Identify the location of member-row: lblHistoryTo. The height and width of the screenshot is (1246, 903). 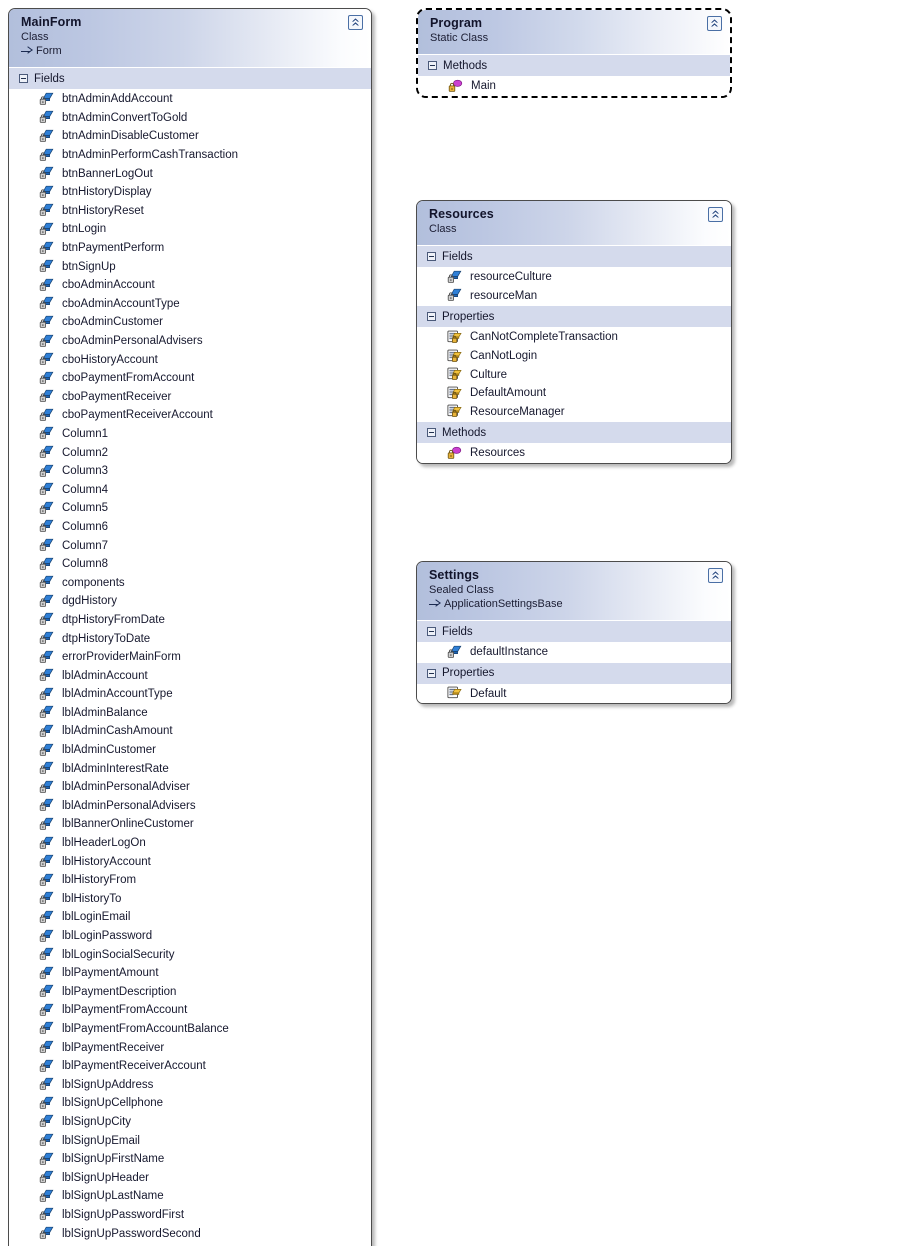
(190, 899).